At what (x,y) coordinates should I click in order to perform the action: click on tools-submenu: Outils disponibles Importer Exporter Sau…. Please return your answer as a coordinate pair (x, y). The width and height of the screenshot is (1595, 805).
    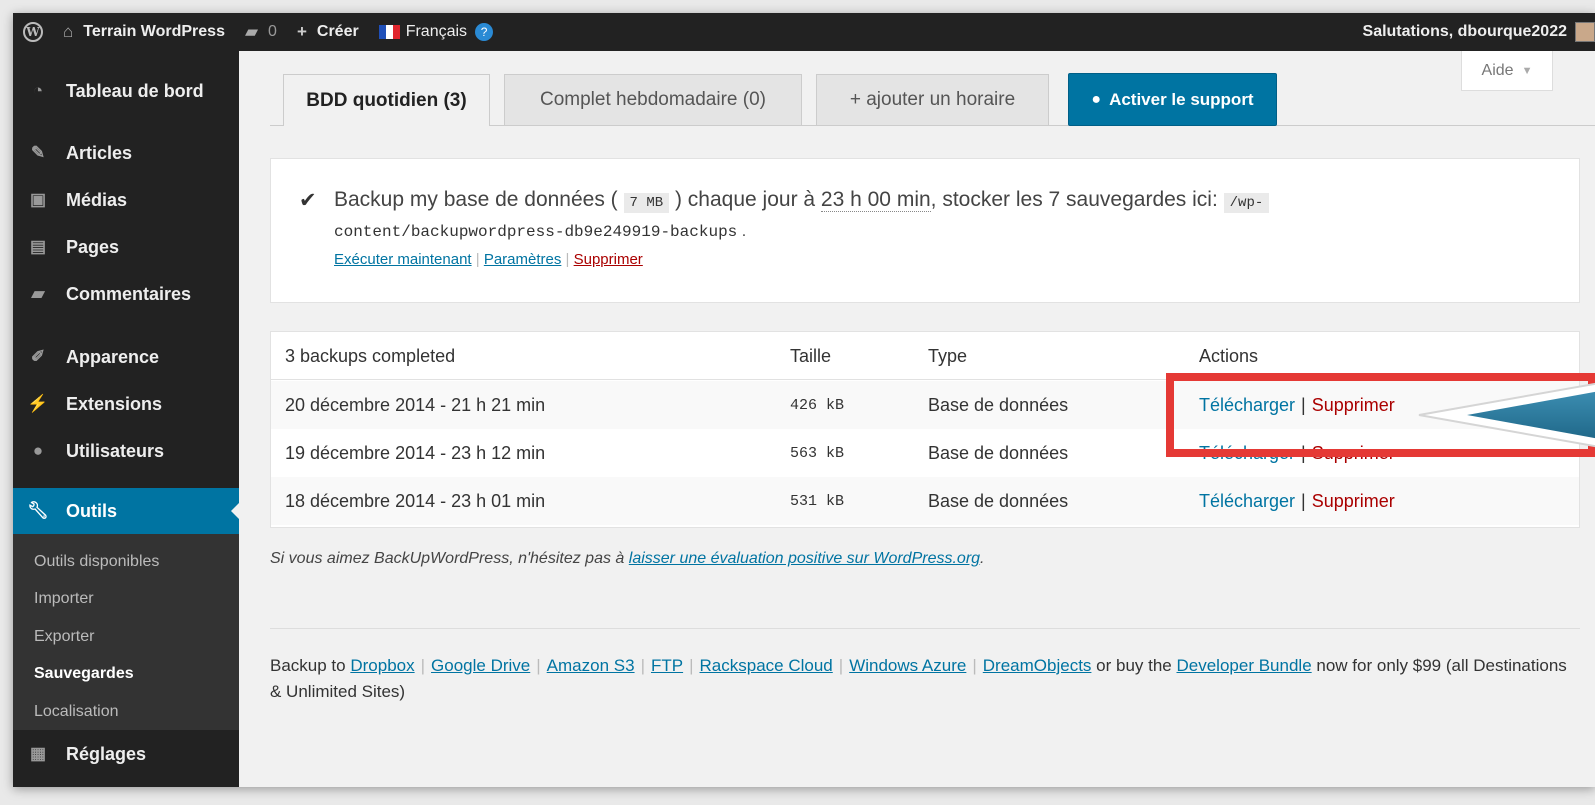
    Looking at the image, I should click on (126, 632).